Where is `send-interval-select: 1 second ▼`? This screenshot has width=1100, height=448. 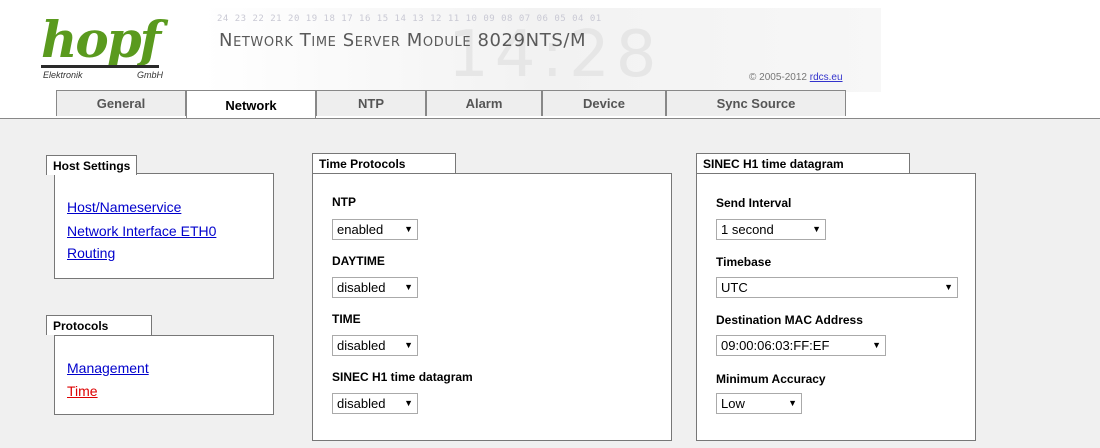
send-interval-select: 1 second ▼ is located at coordinates (771, 229).